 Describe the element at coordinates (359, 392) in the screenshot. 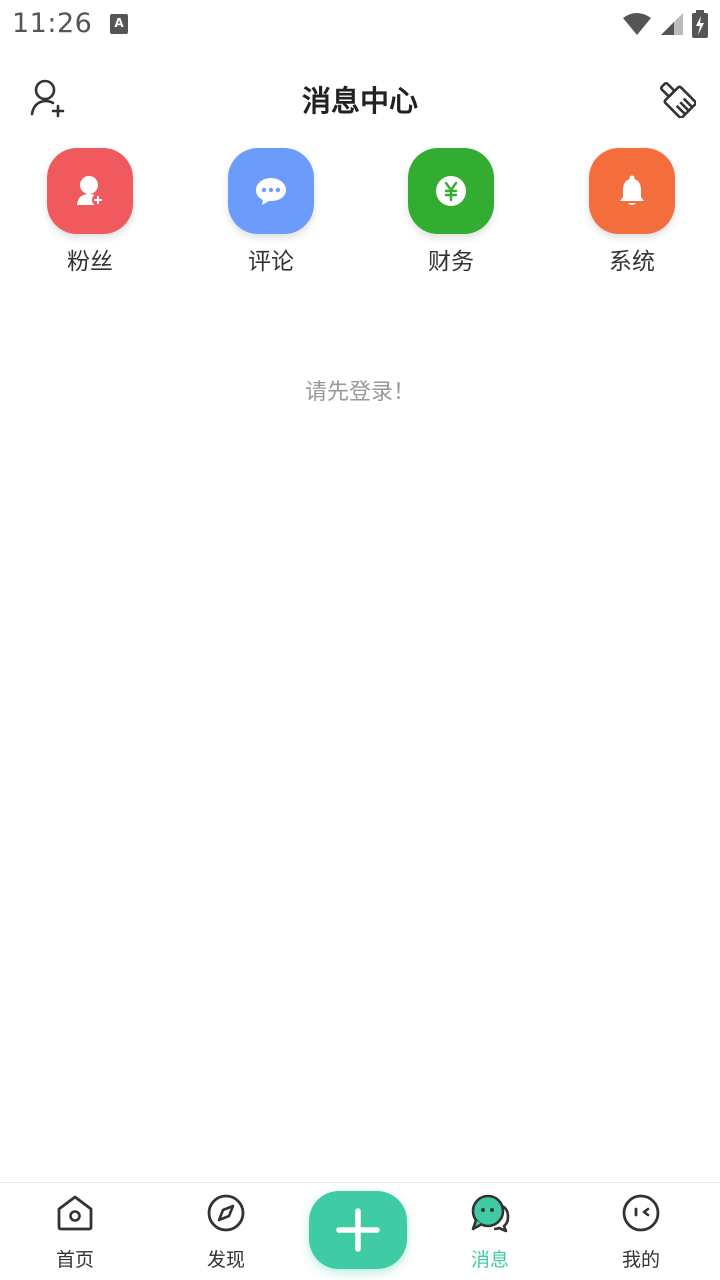

I see `login-prompt: 请先登录！` at that location.